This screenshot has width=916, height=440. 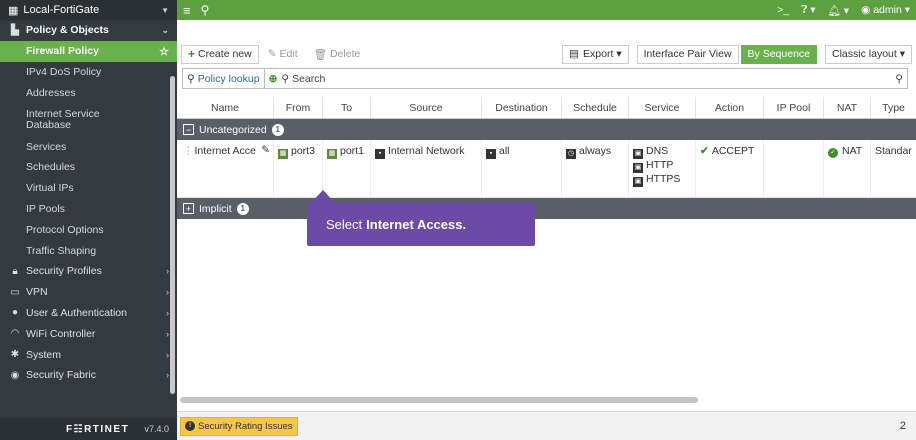 What do you see at coordinates (165, 29) in the screenshot?
I see `chevron-down-icon: ⌄` at bounding box center [165, 29].